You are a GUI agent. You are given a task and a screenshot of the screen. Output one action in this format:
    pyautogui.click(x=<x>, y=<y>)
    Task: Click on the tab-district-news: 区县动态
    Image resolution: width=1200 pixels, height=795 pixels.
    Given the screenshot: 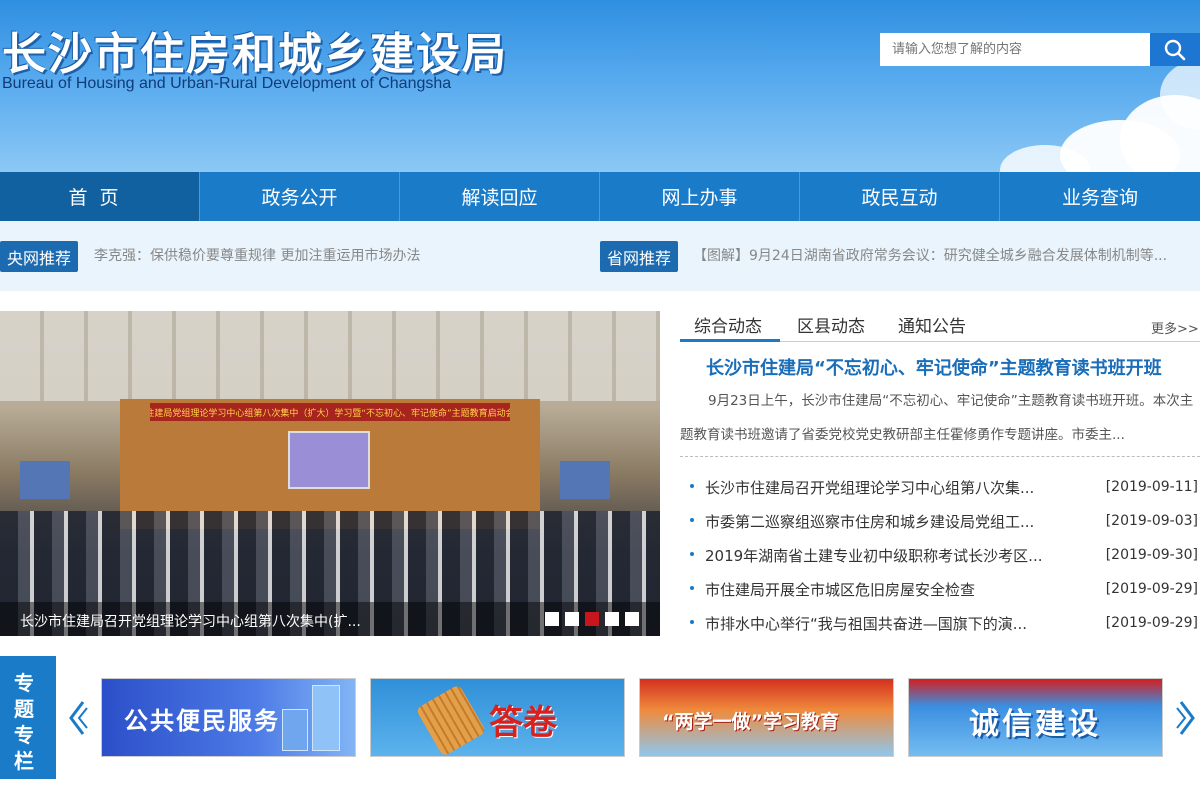 What is the action you would take?
    pyautogui.click(x=831, y=324)
    